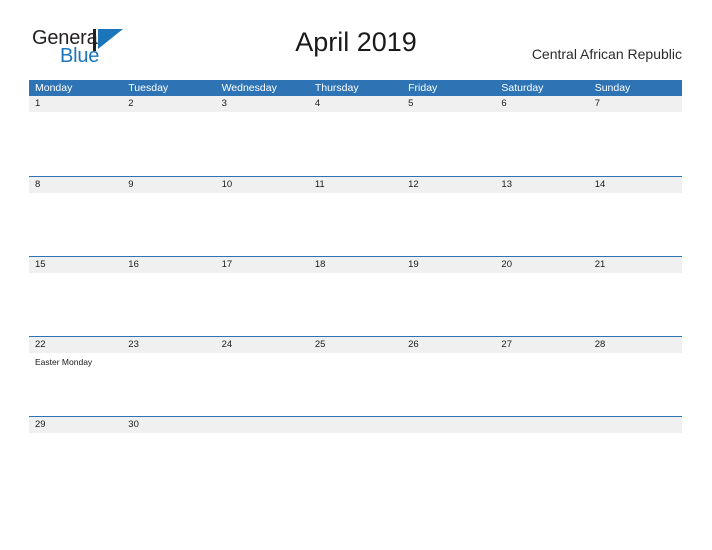 The image size is (712, 550). What do you see at coordinates (635, 185) in the screenshot?
I see `date-number: 14` at bounding box center [635, 185].